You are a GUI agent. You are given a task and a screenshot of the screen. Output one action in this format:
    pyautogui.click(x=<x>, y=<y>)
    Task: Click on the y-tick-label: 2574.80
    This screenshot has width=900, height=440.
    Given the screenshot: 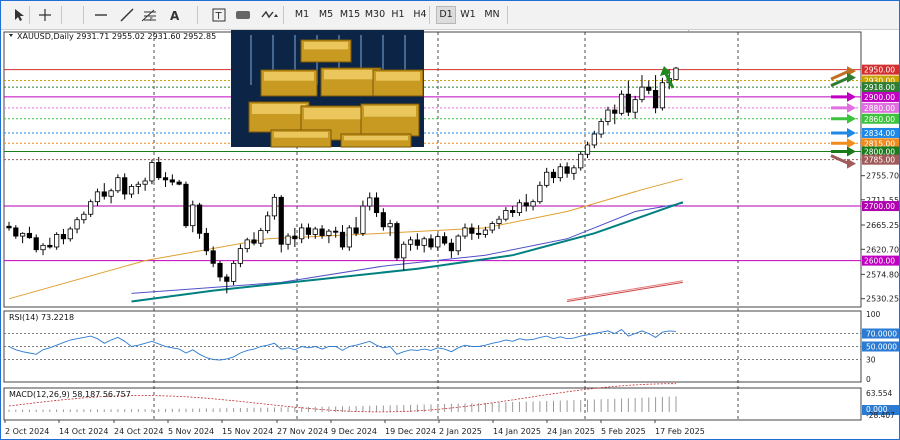 What is the action you would take?
    pyautogui.click(x=882, y=274)
    